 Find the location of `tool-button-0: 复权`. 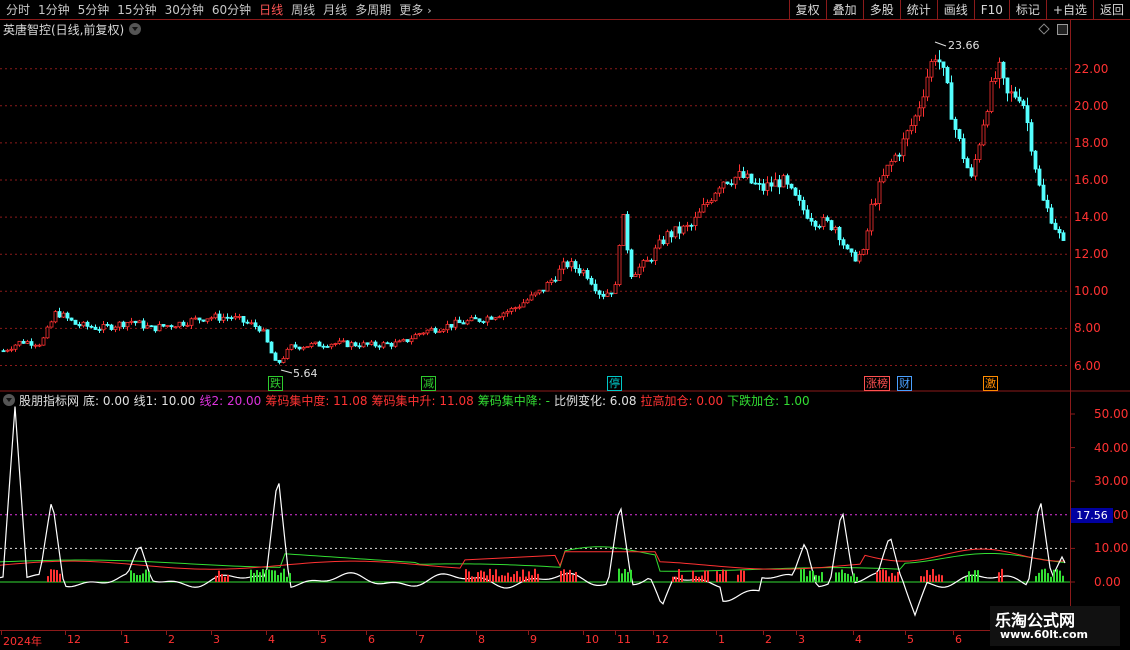

tool-button-0: 复权 is located at coordinates (807, 10).